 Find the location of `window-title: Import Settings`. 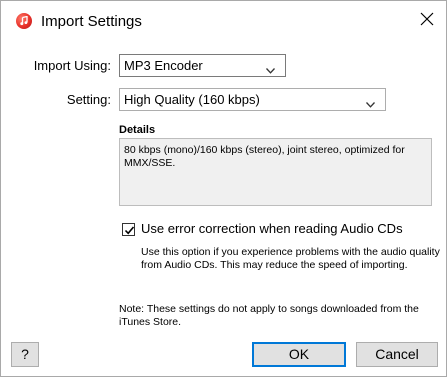

window-title: Import Settings is located at coordinates (91, 21).